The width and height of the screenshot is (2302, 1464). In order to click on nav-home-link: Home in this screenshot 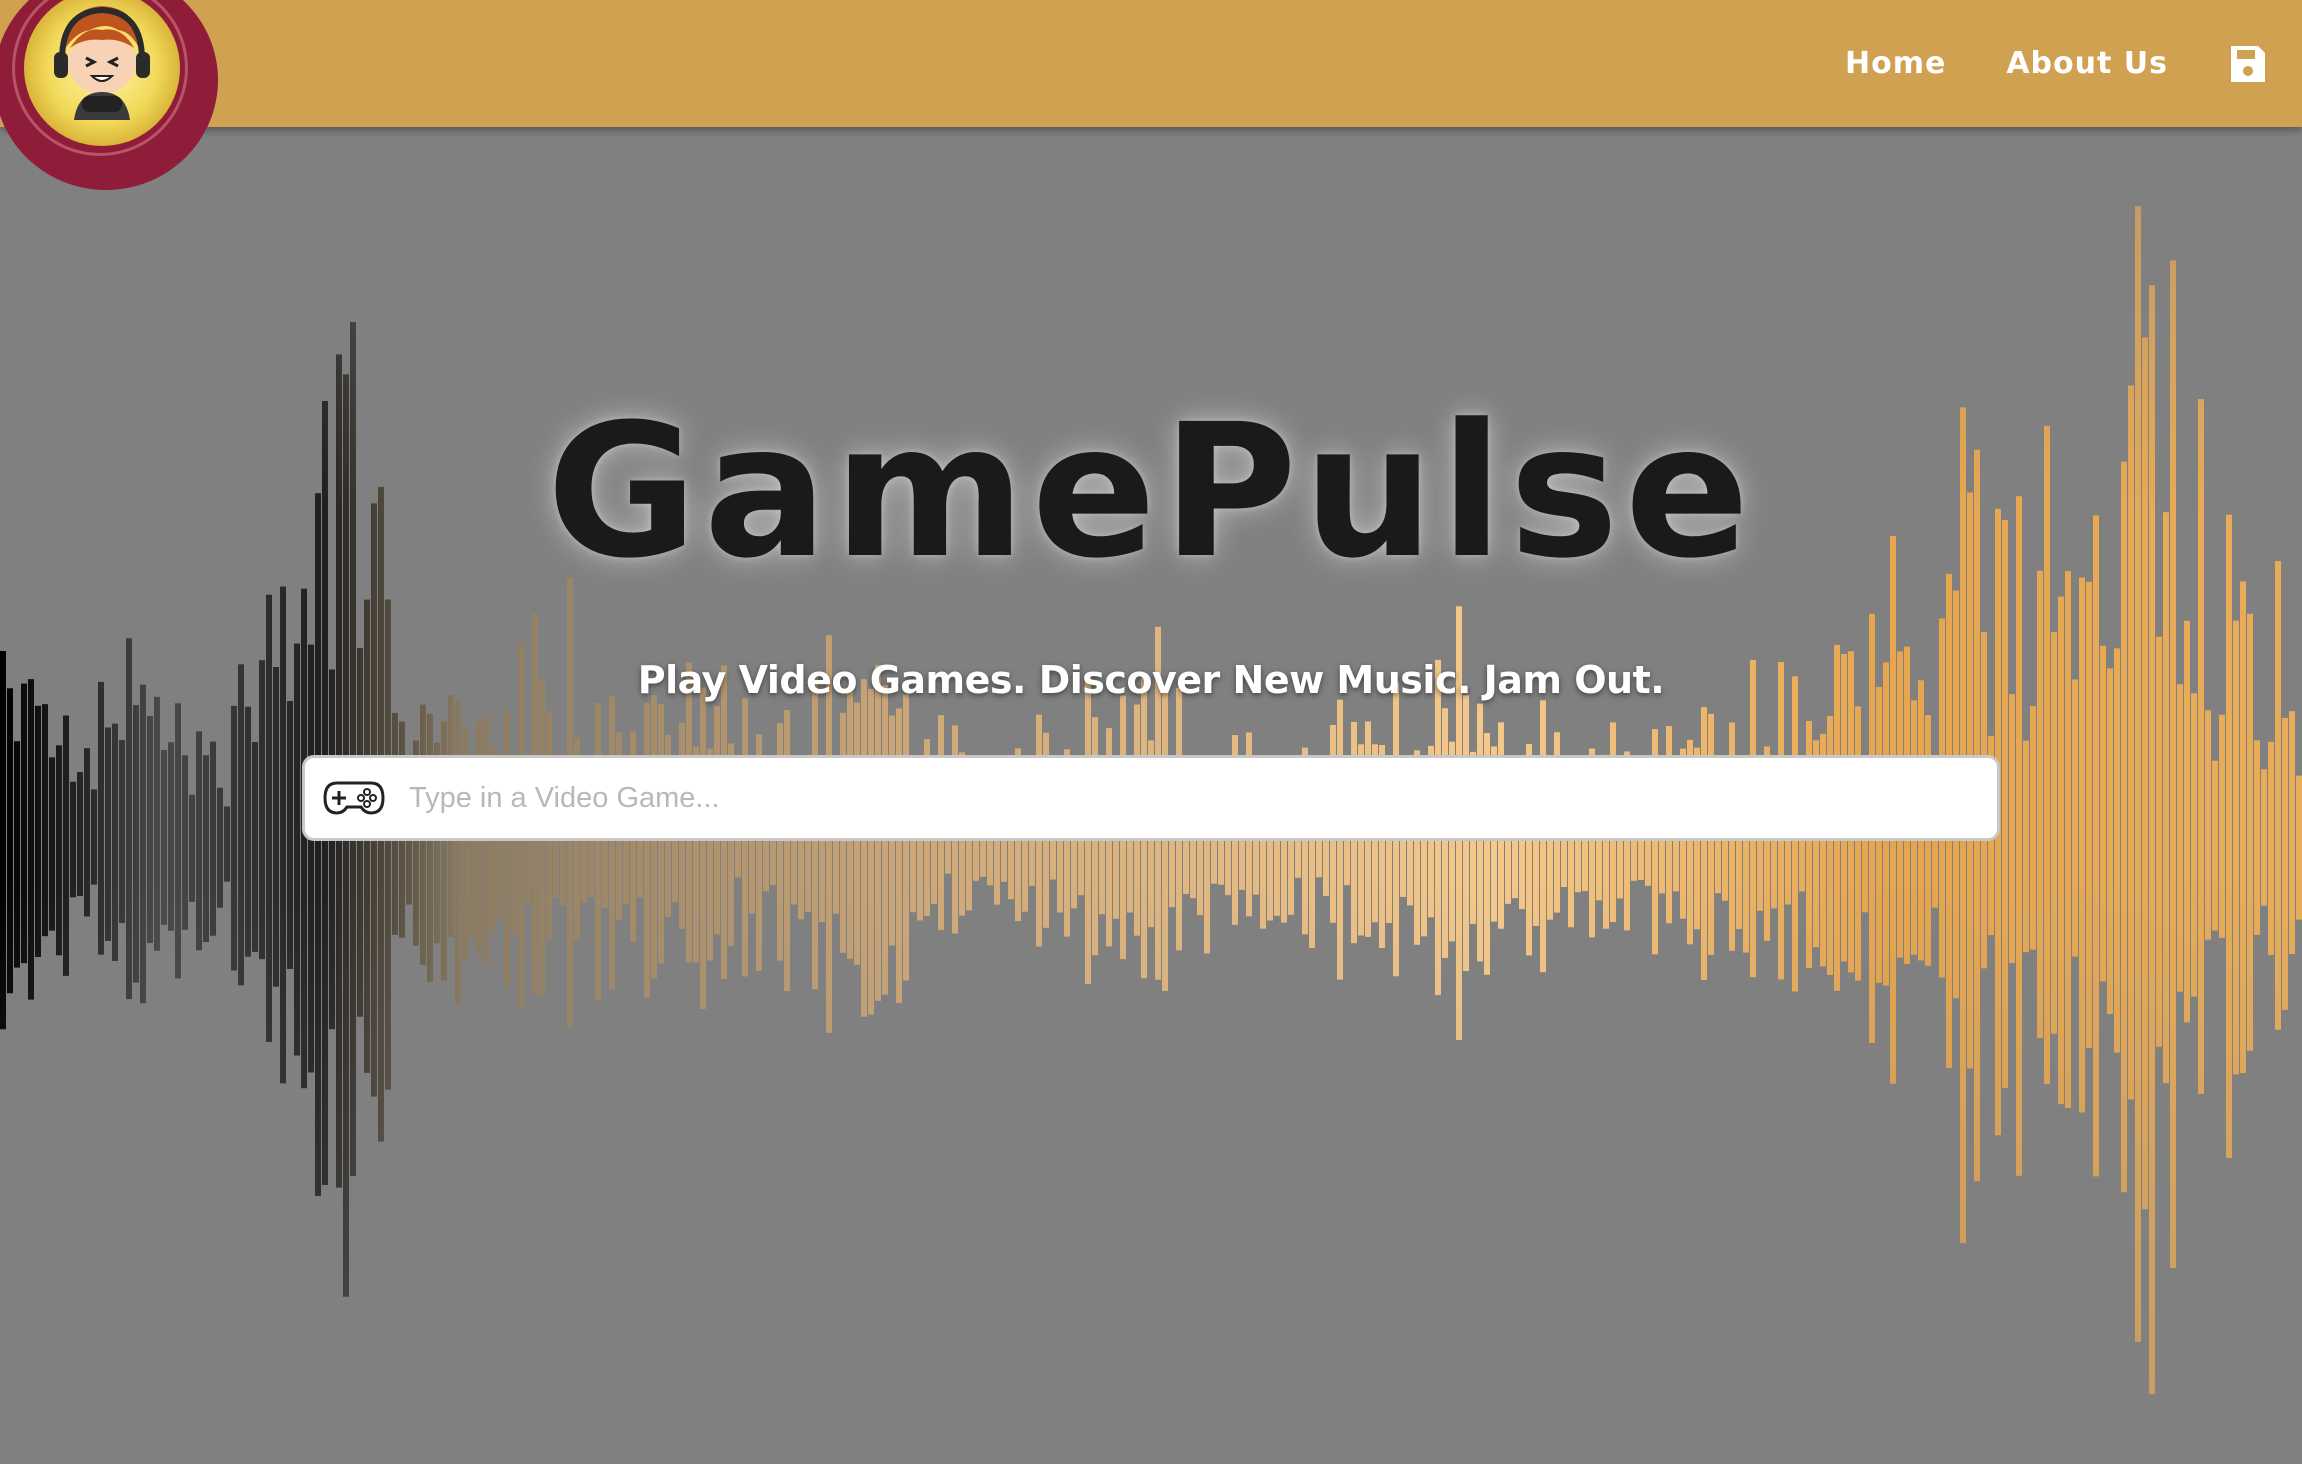, I will do `click(1895, 63)`.